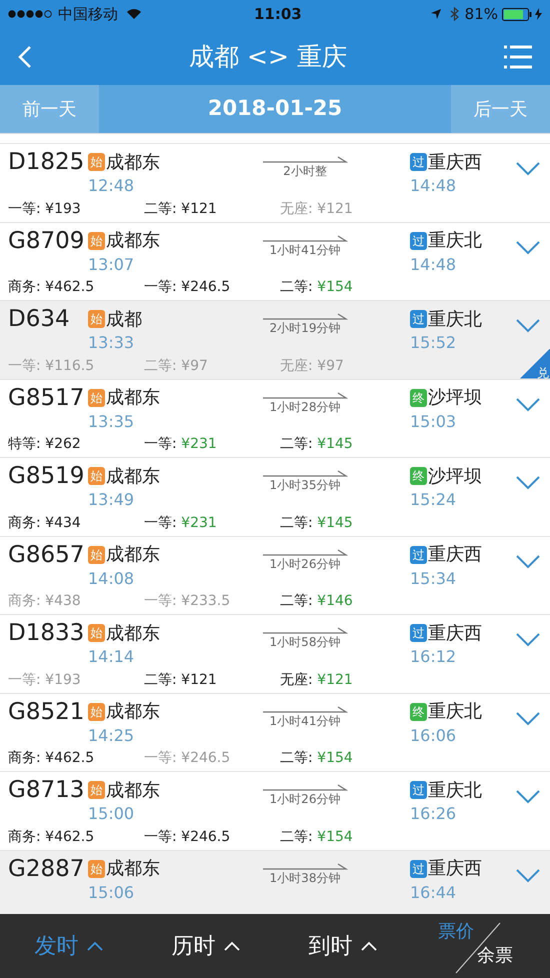  Describe the element at coordinates (112, 343) in the screenshot. I see `departure-time: 13:33` at that location.